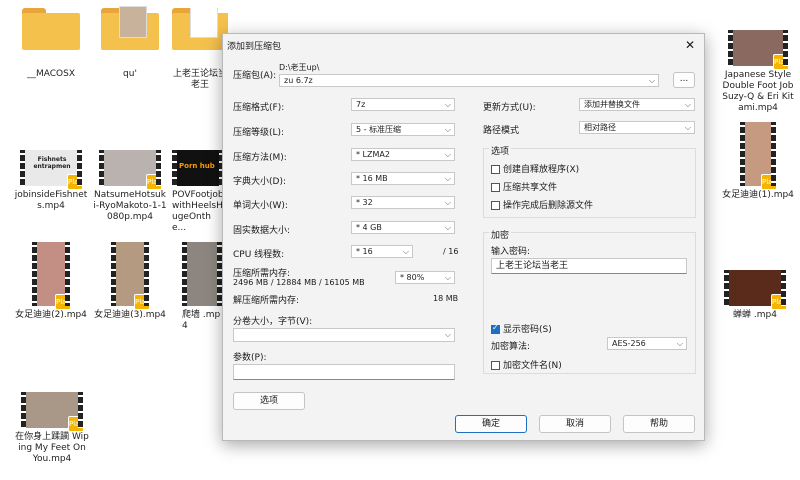 This screenshot has width=800, height=480. I want to click on mem-comp-value: 2496 MB / 12884 MB / 16105 MB, so click(299, 282).